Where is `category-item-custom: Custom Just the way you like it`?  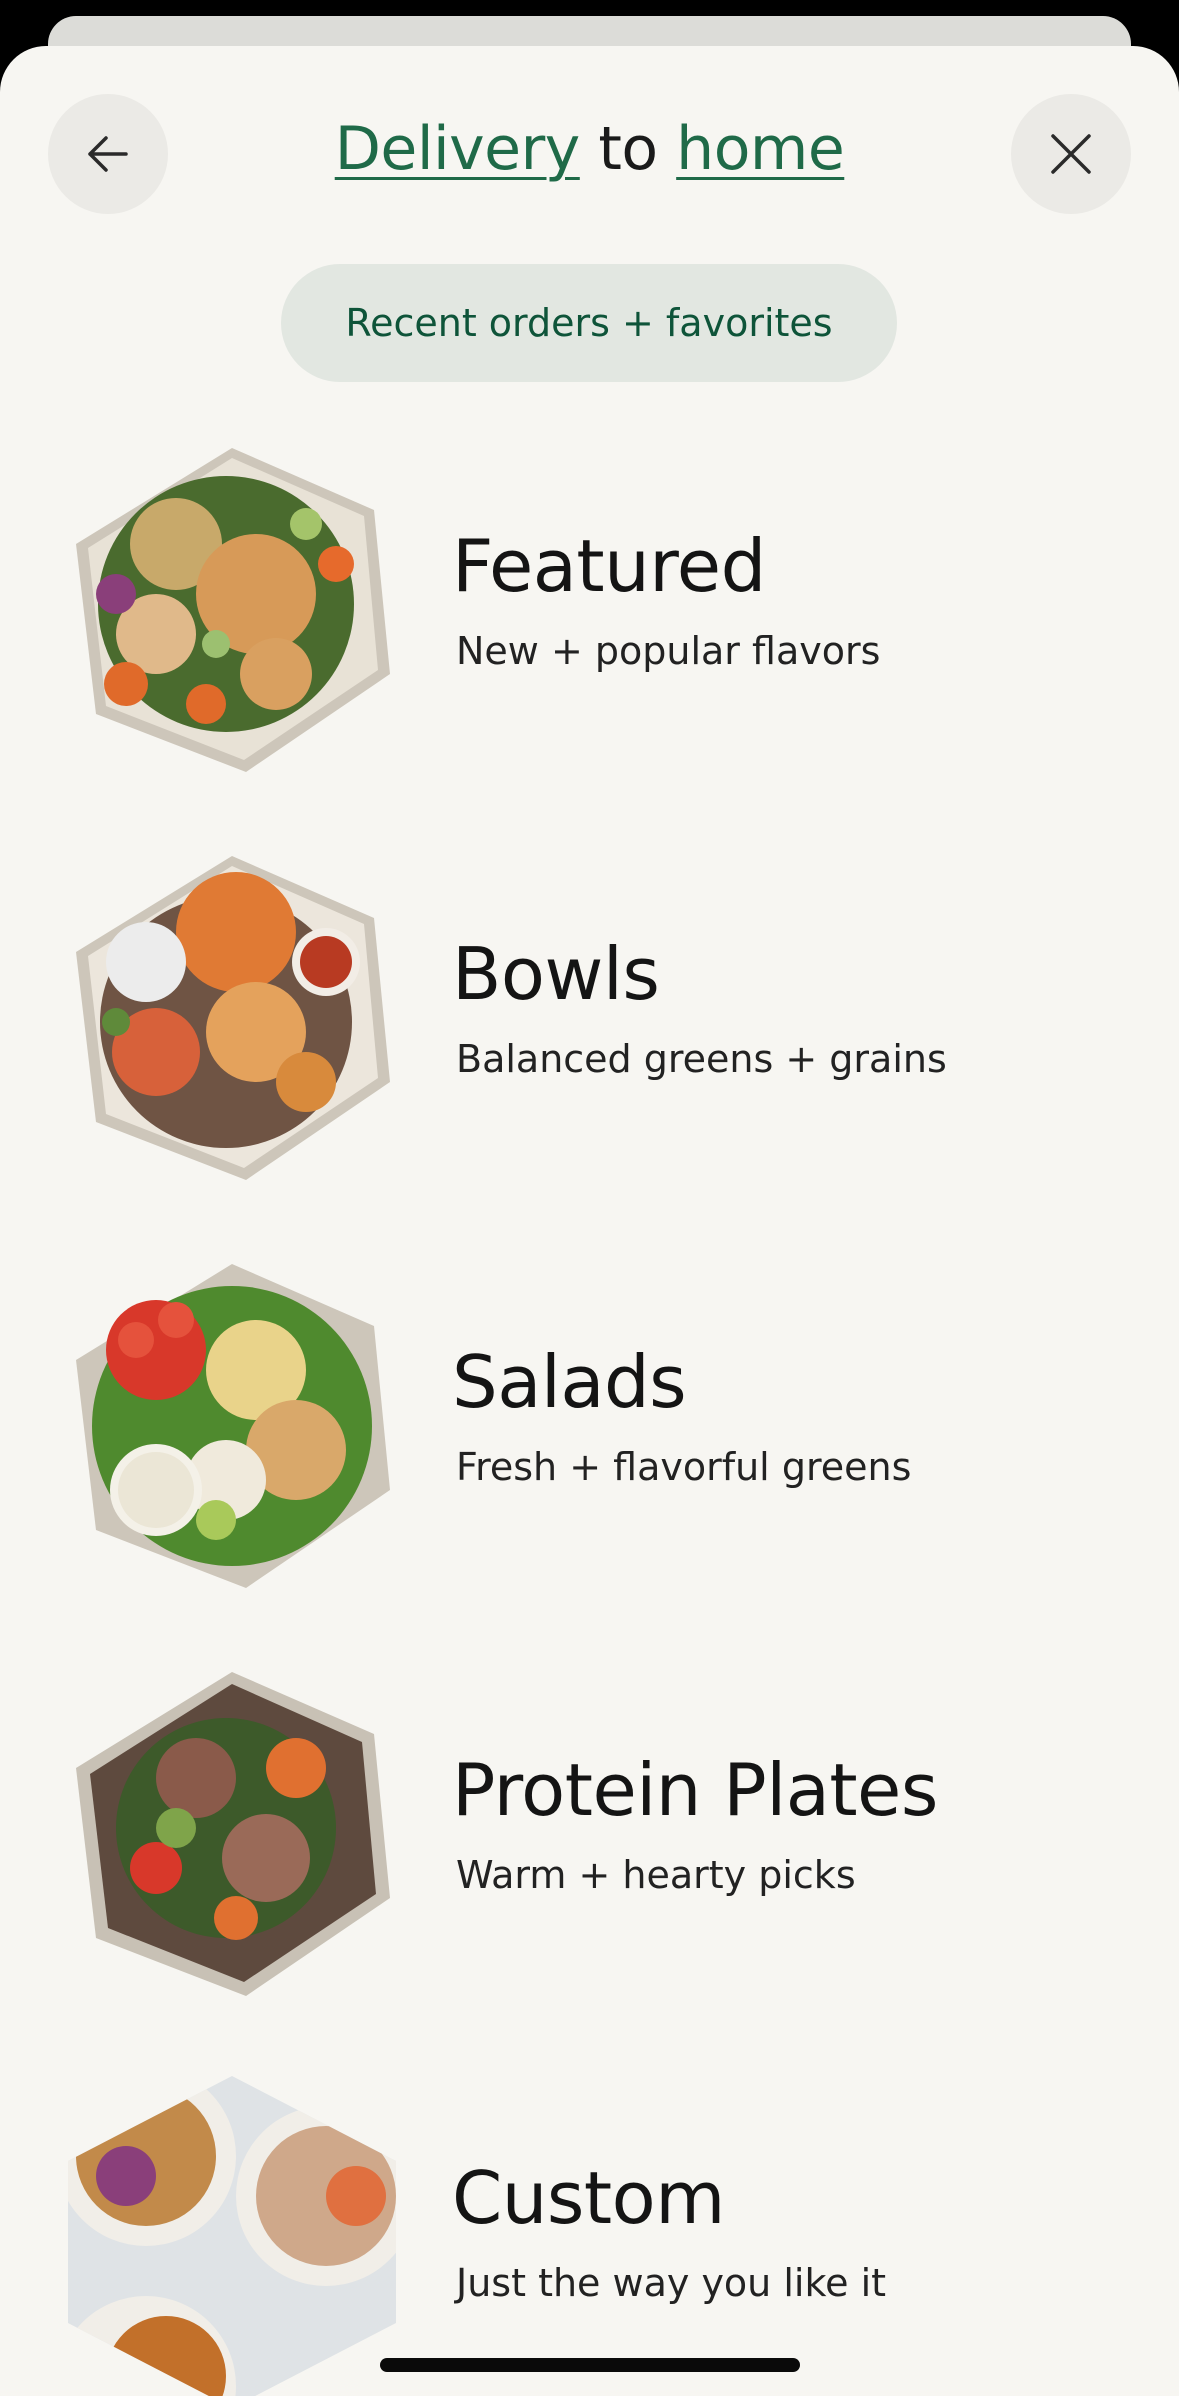
category-item-custom: Custom Just the way you like it is located at coordinates (589, 2231).